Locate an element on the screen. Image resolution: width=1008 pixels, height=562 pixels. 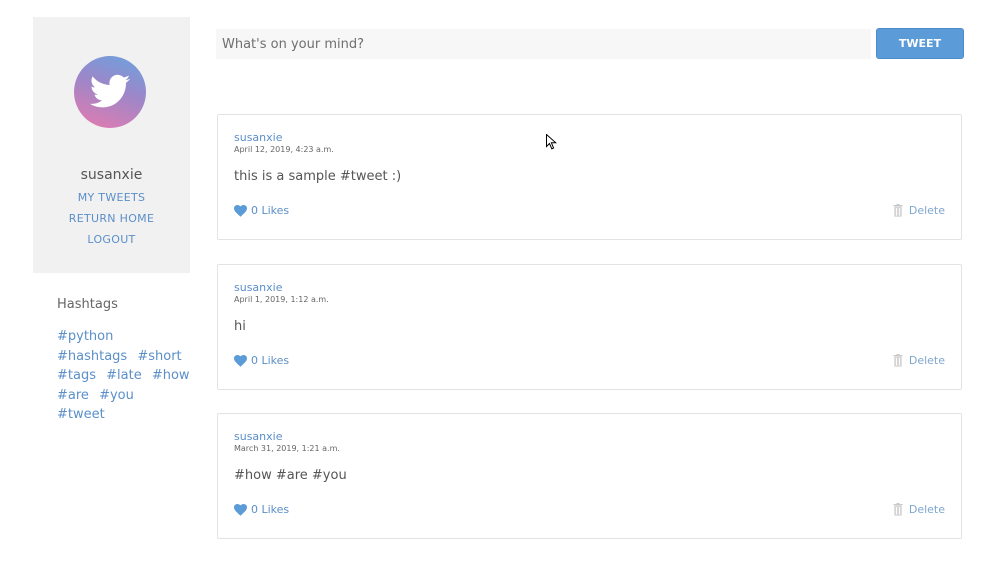
tweet-button: TWEET is located at coordinates (920, 43).